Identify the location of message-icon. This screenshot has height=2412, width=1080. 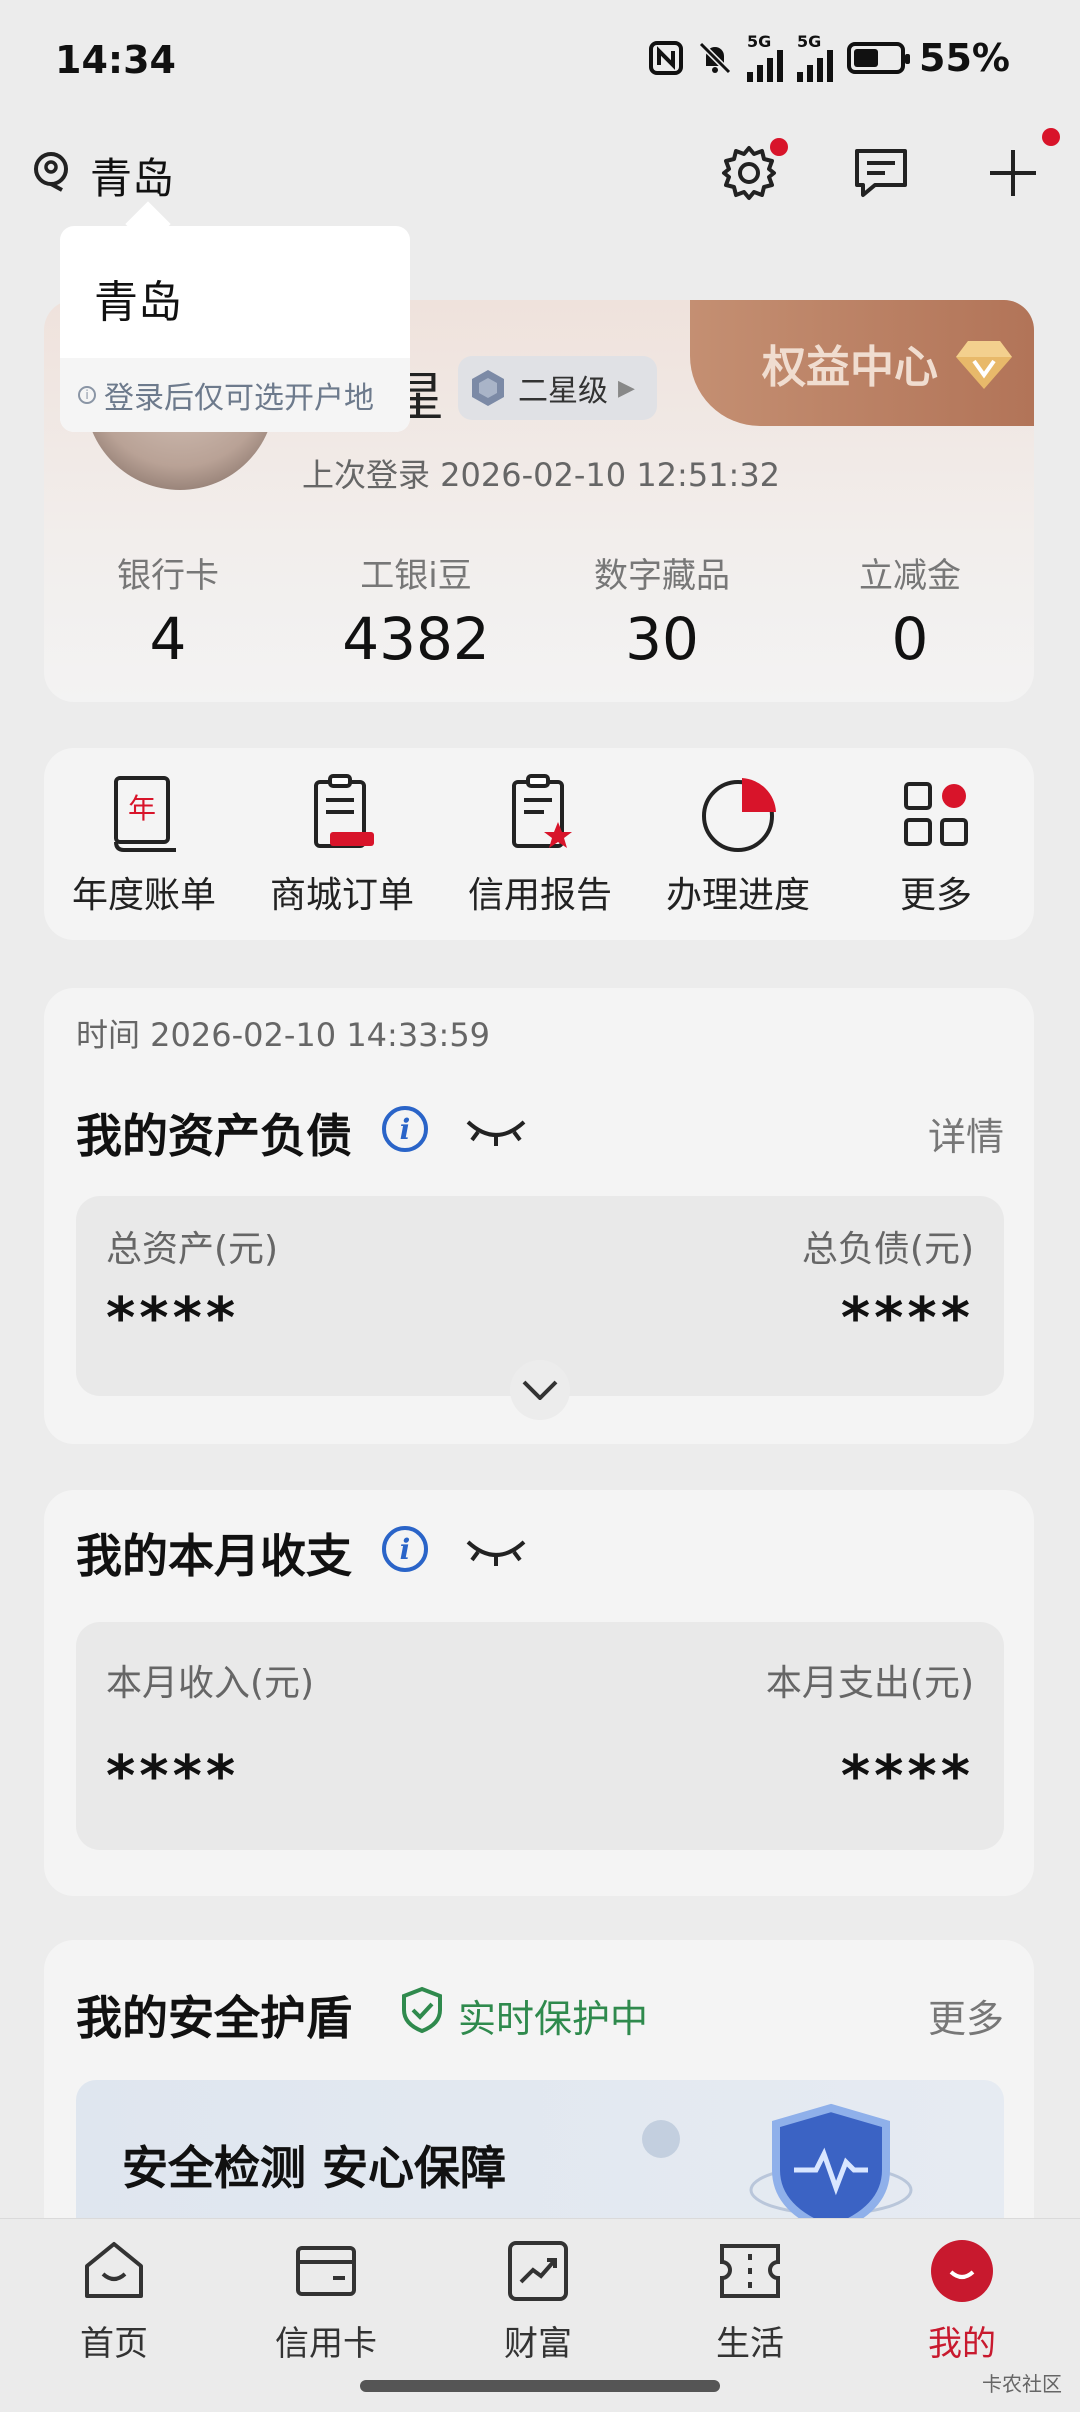
(881, 173).